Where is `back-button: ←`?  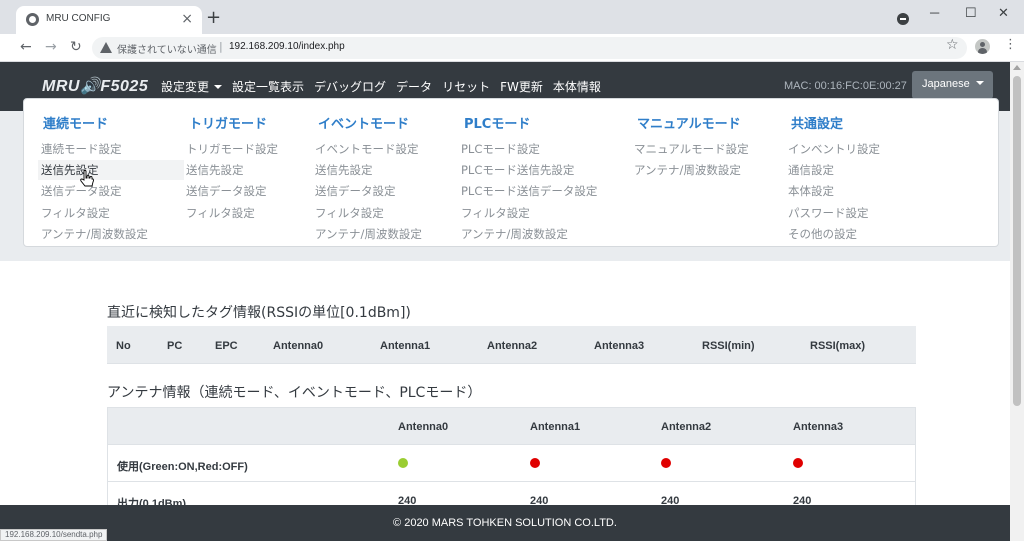
back-button: ← is located at coordinates (26, 47).